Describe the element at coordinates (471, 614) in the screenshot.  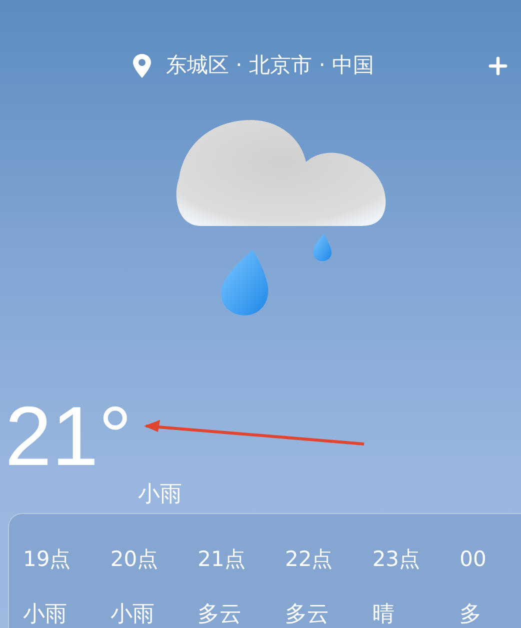
I see `hour-condition: 多` at that location.